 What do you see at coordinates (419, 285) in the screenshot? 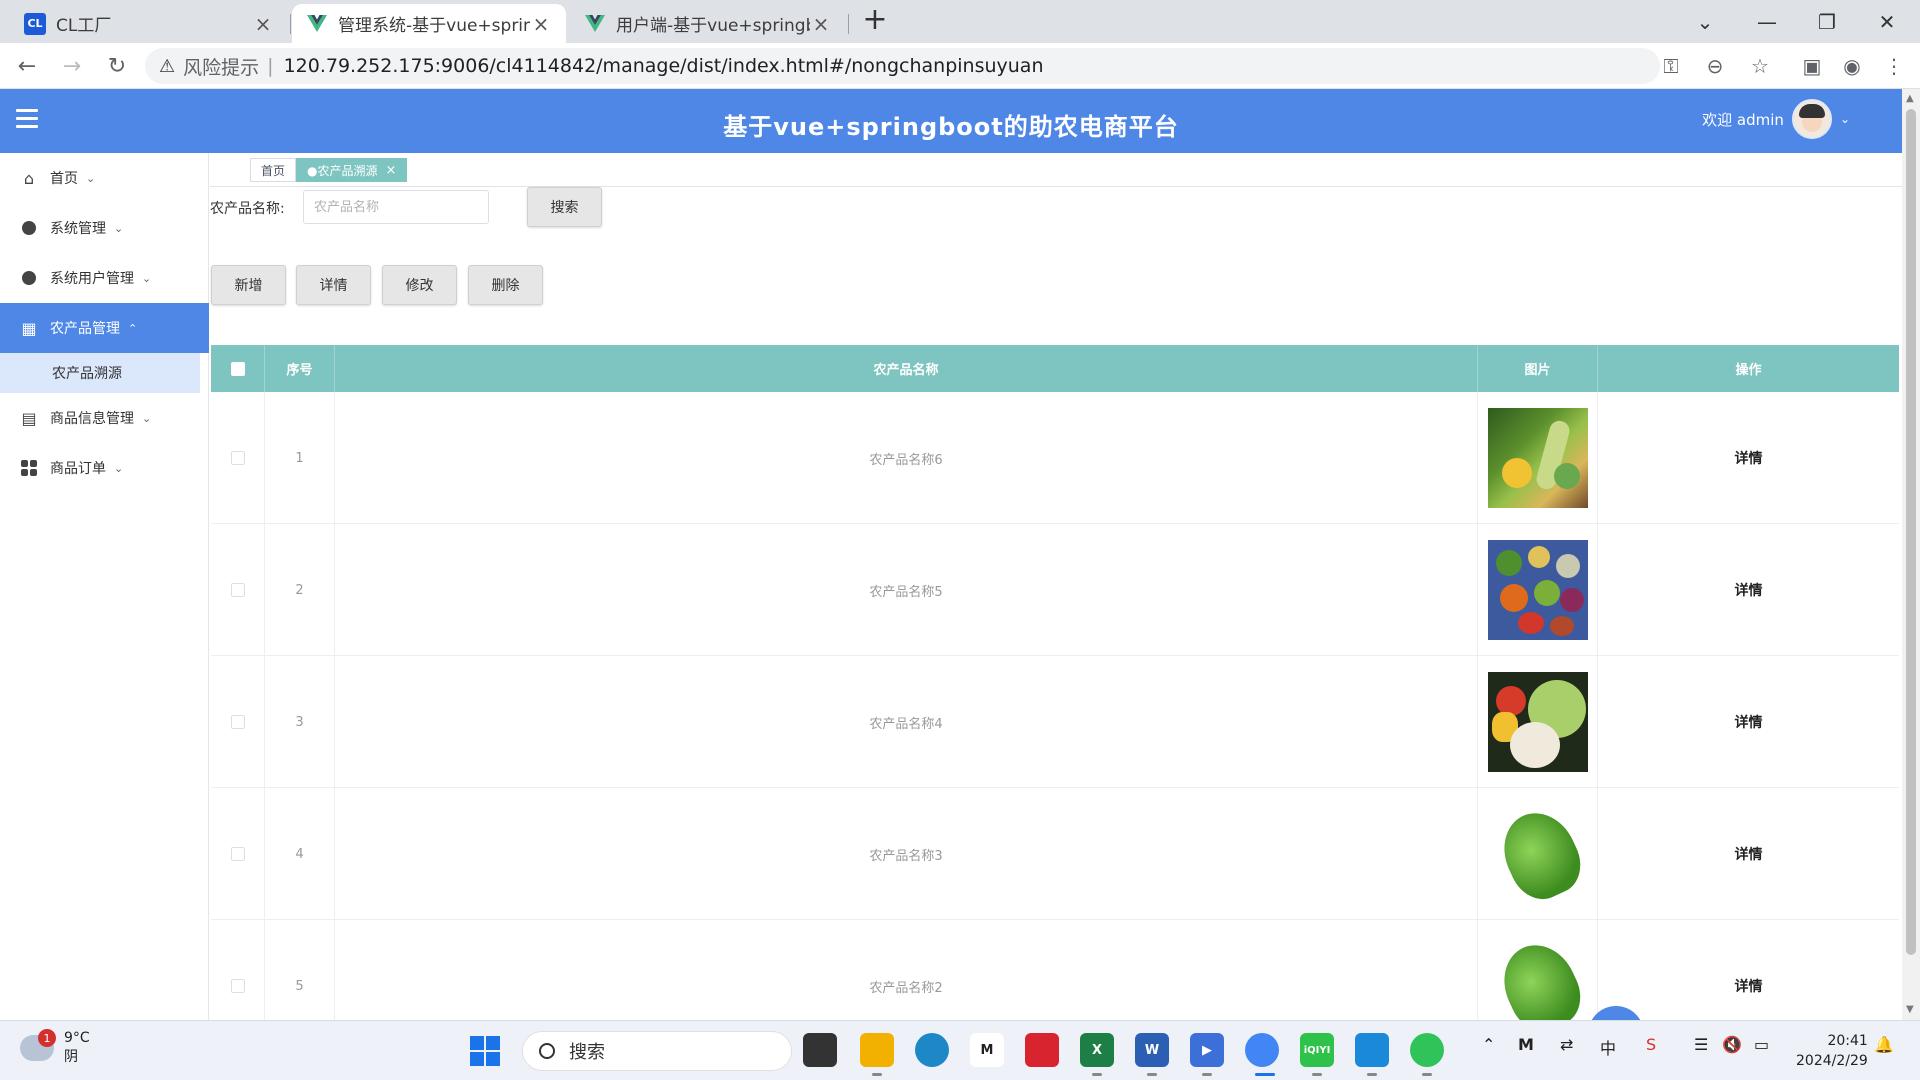
I see `edit-button: 修改` at bounding box center [419, 285].